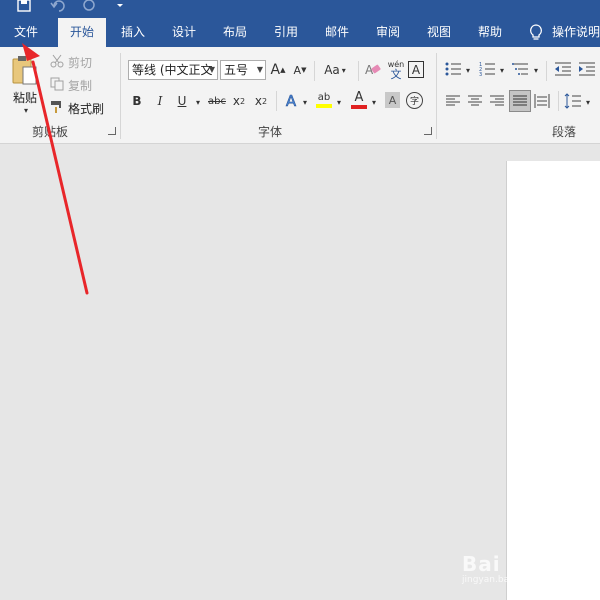 Image resolution: width=600 pixels, height=600 pixels. Describe the element at coordinates (332, 70) in the screenshot. I see `change-case-label: Aa` at that location.